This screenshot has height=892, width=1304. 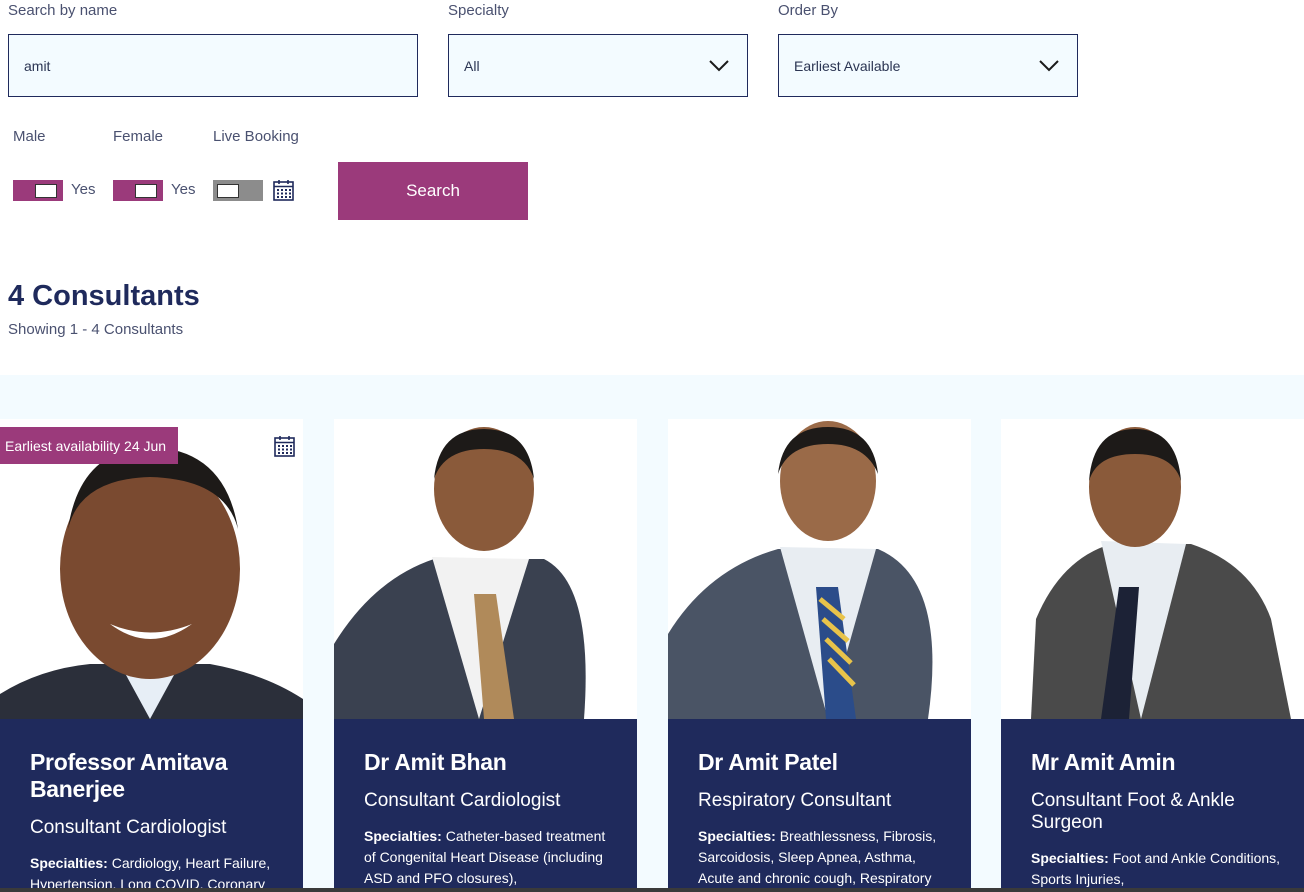 What do you see at coordinates (824, 762) in the screenshot?
I see `consultant-name: Dr Amit Patel` at bounding box center [824, 762].